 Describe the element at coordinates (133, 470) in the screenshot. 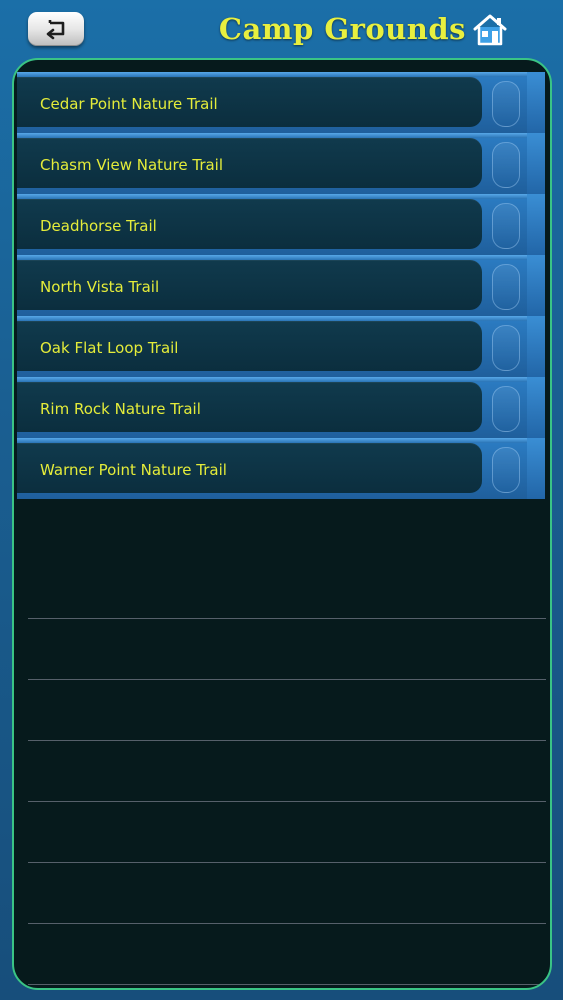

I see `list-item-label: Warner Point Nature Trail` at that location.